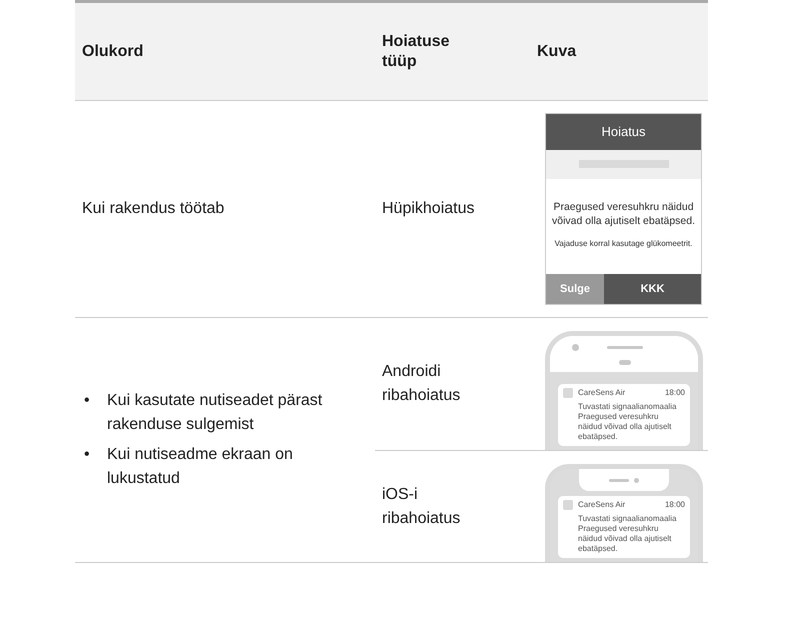  Describe the element at coordinates (200, 467) in the screenshot. I see `situation-text: Kui nutiseadme ekraan on lukustatud` at that location.